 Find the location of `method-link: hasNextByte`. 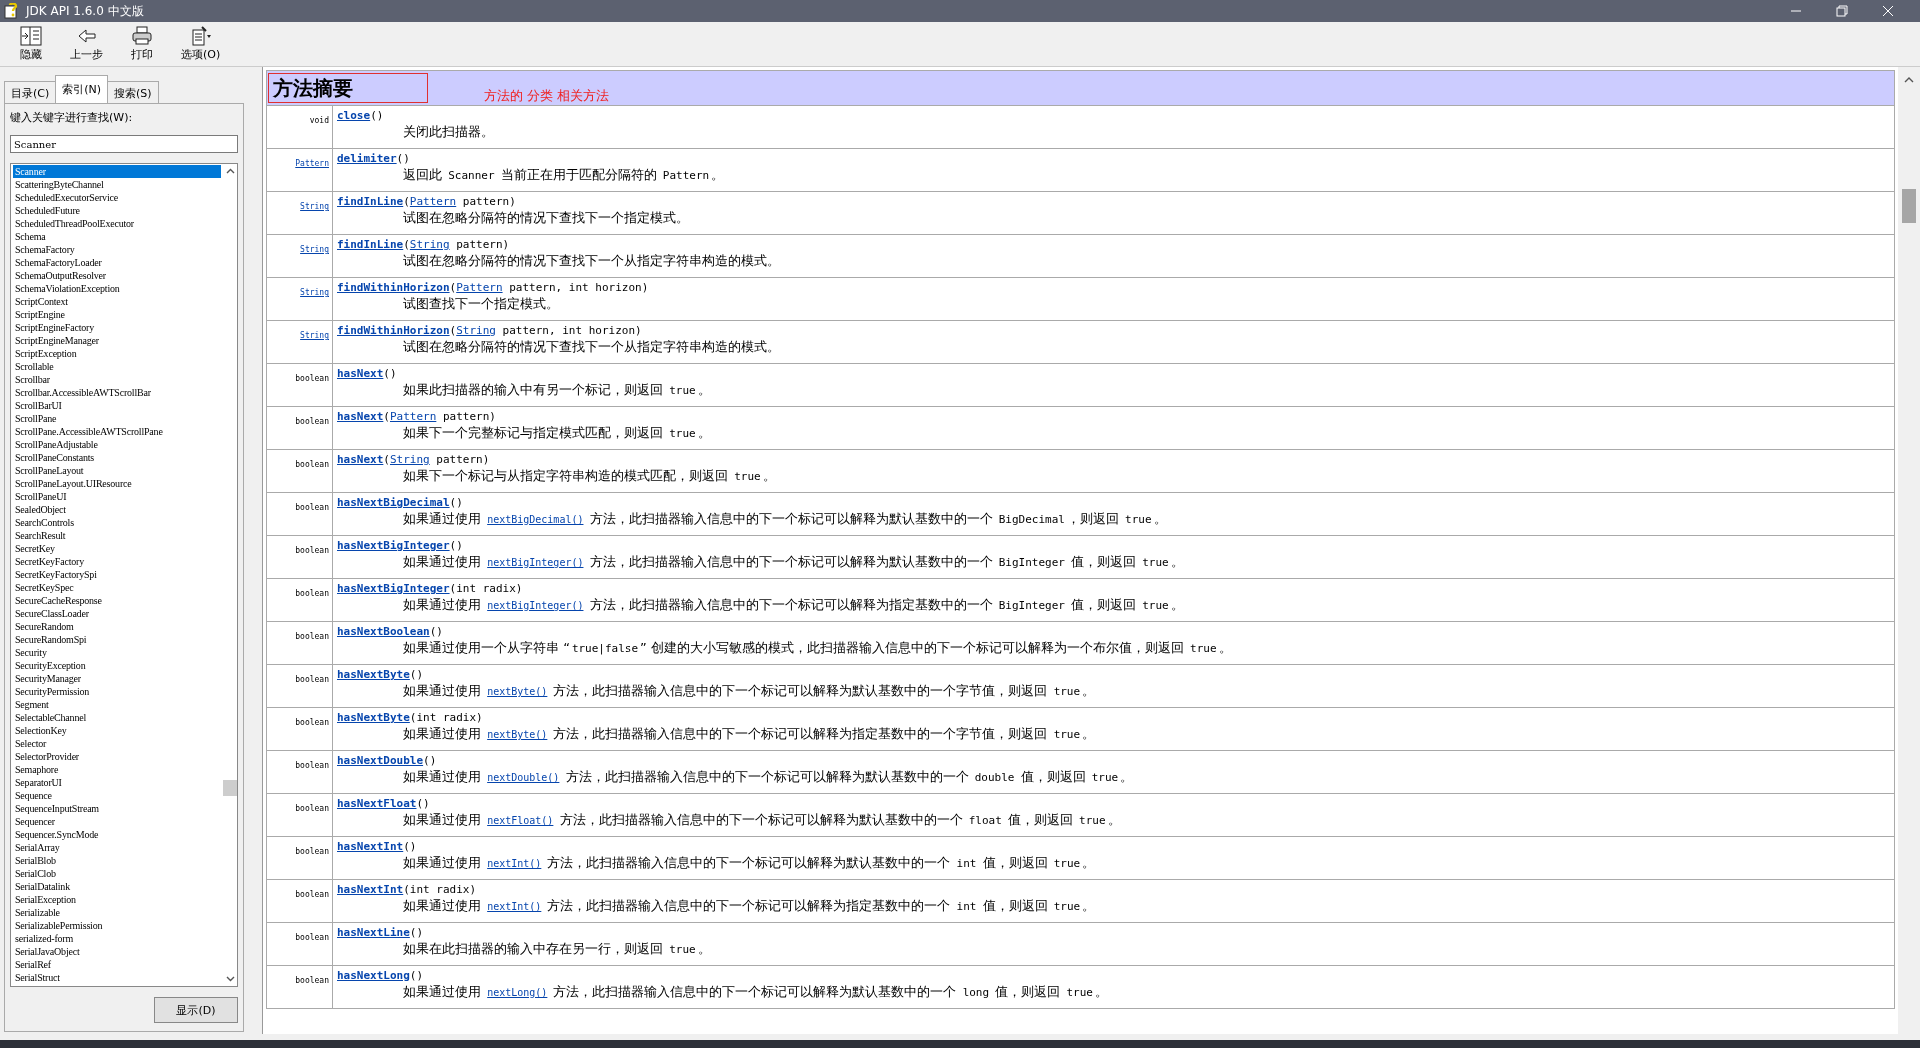

method-link: hasNextByte is located at coordinates (373, 717).